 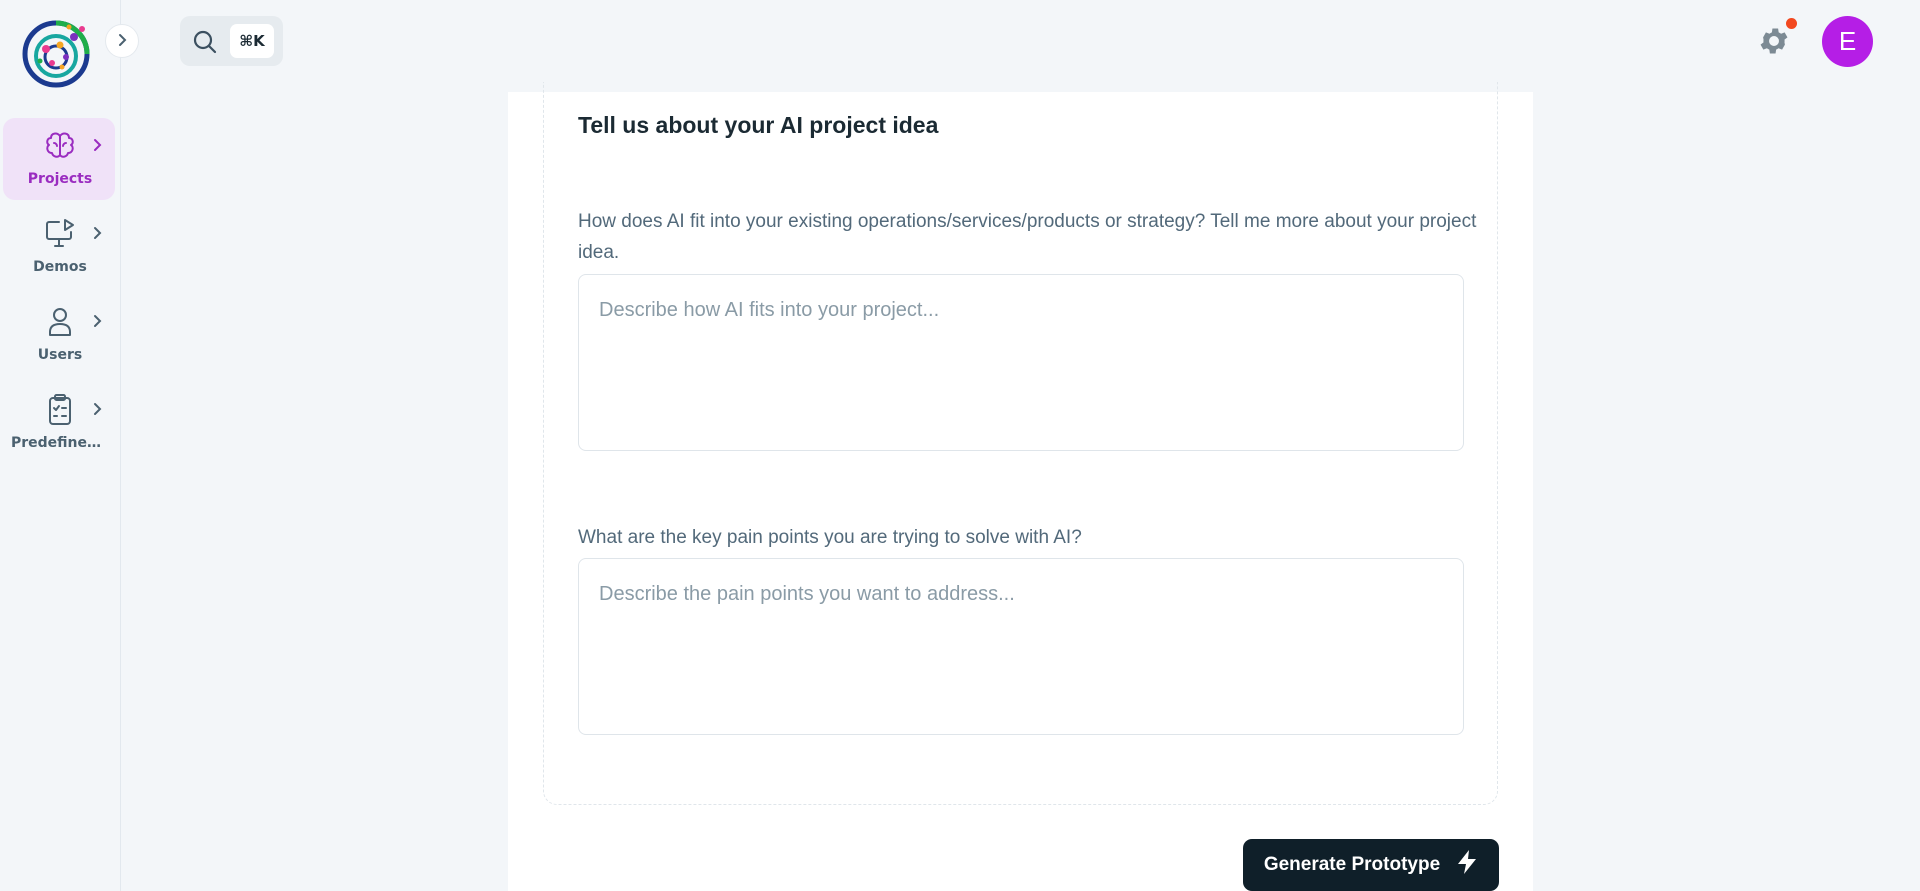 What do you see at coordinates (57, 53) in the screenshot?
I see `app-logo` at bounding box center [57, 53].